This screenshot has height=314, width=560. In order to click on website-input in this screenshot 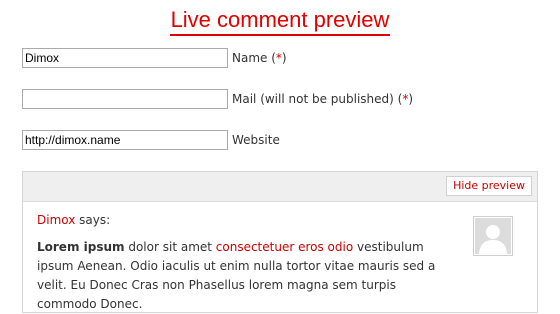, I will do `click(125, 140)`.